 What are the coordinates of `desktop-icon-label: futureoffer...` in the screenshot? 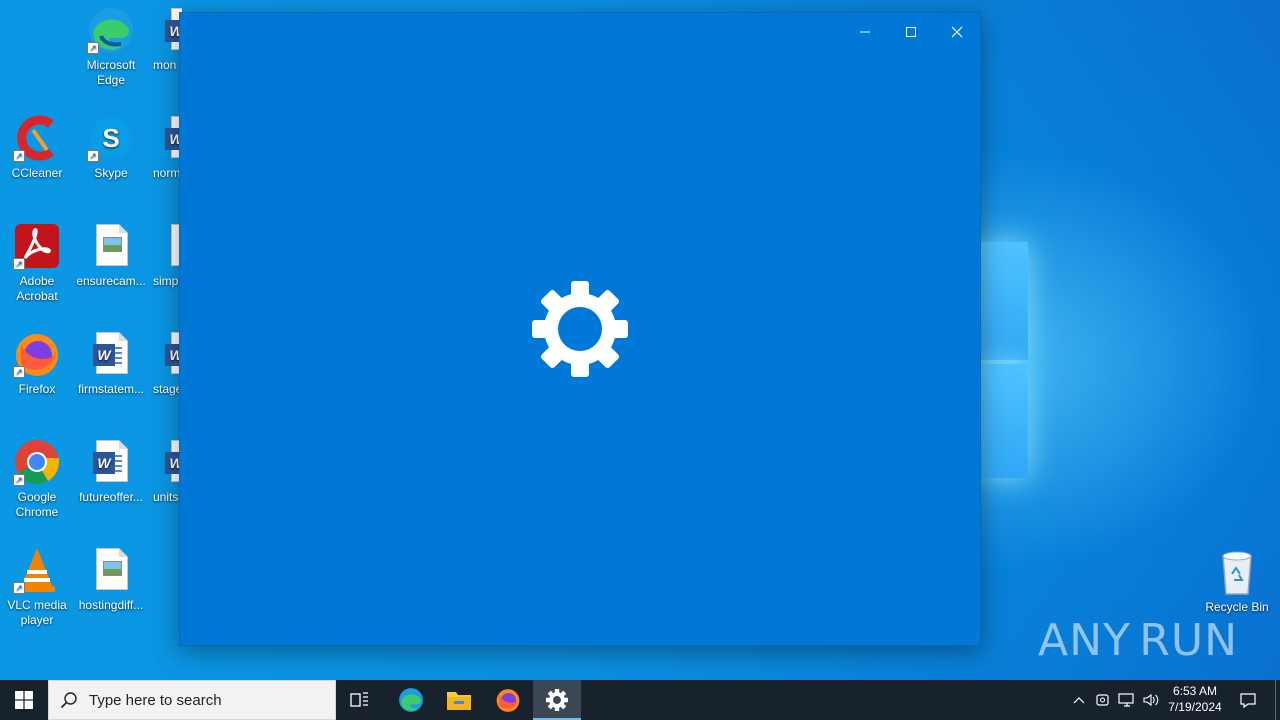 It's located at (111, 497).